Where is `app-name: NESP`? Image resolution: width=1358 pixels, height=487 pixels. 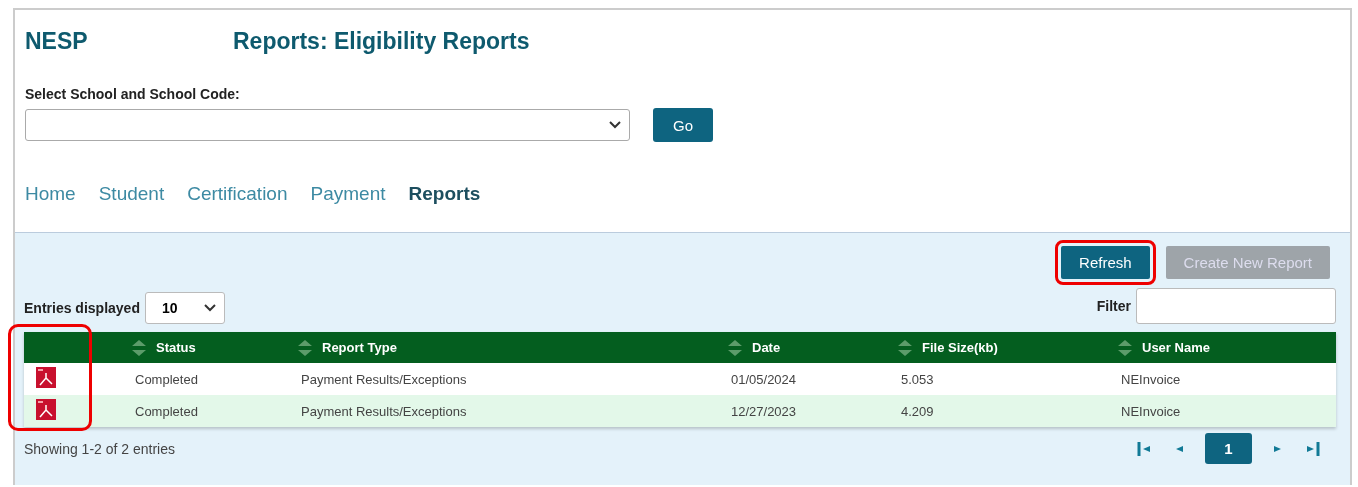
app-name: NESP is located at coordinates (57, 41).